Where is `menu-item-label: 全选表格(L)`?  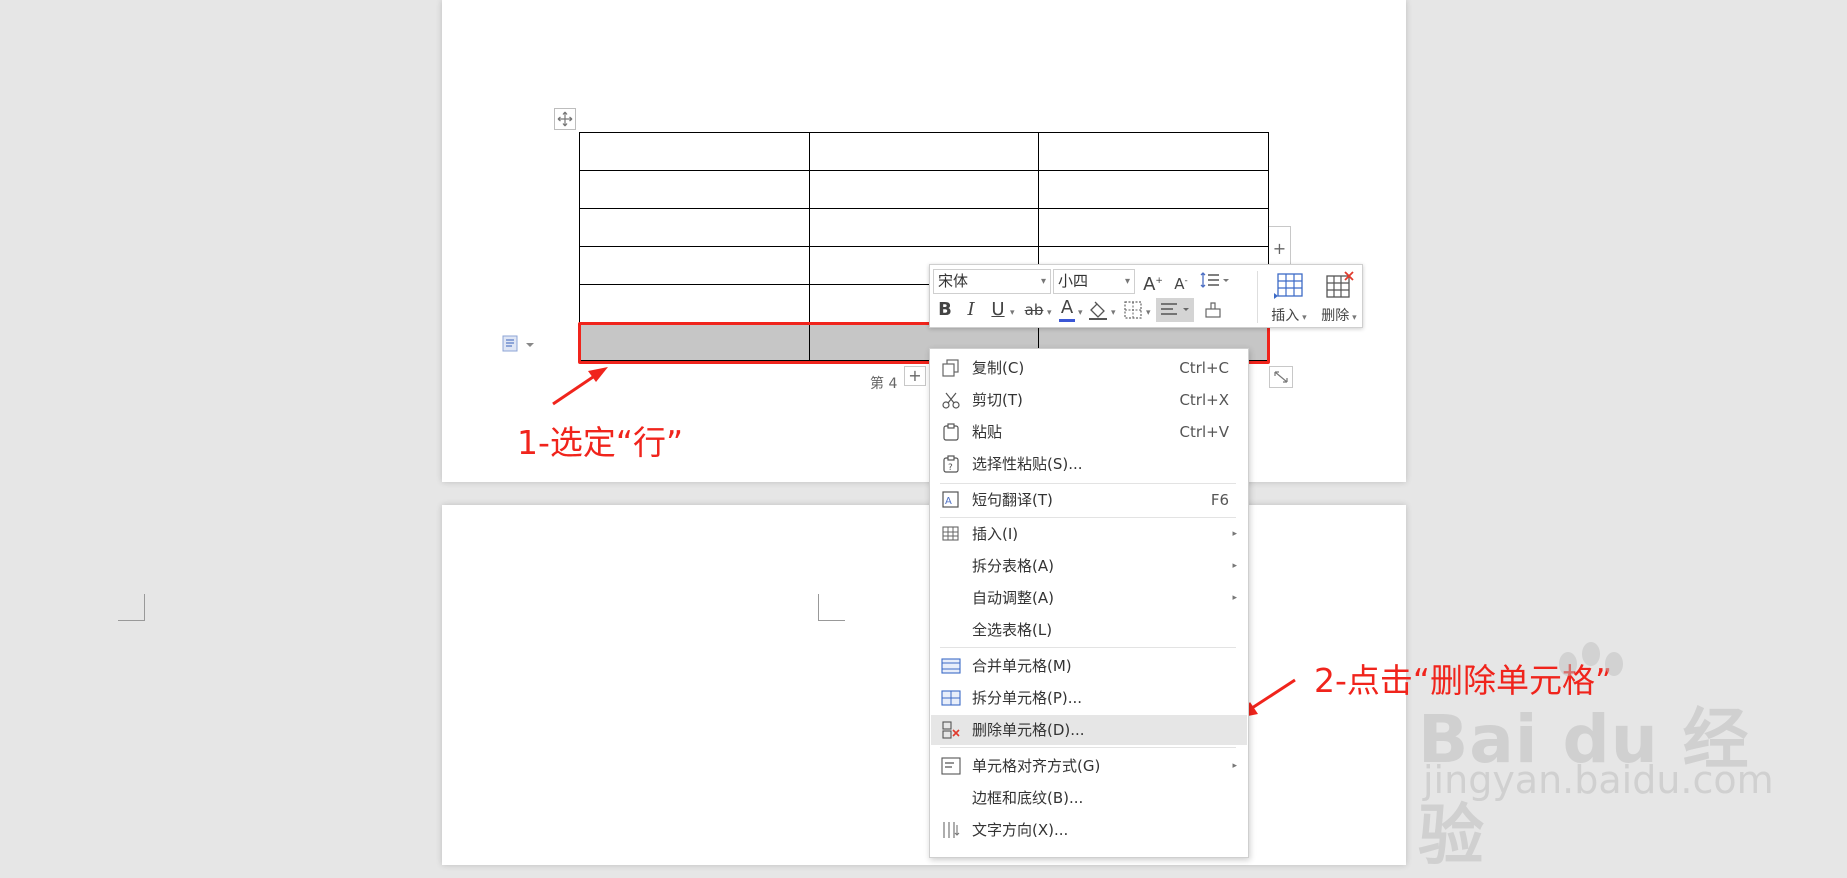
menu-item-label: 全选表格(L) is located at coordinates (1012, 630).